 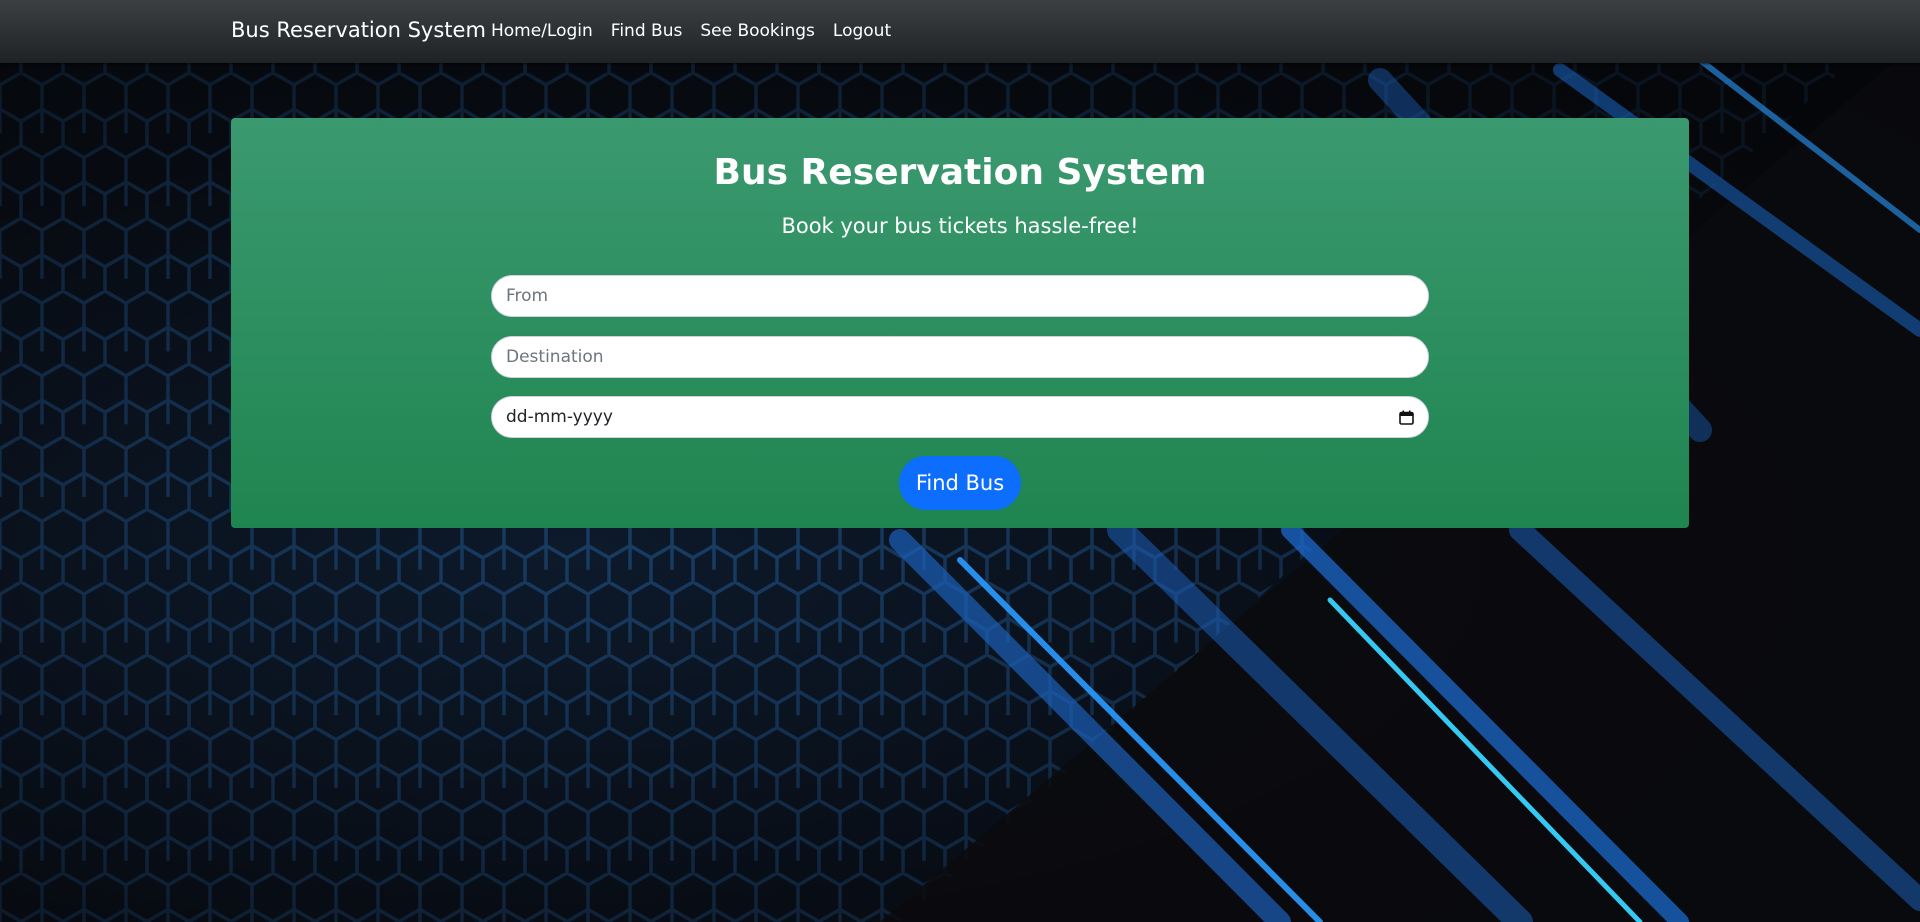 What do you see at coordinates (960, 296) in the screenshot?
I see `from-input` at bounding box center [960, 296].